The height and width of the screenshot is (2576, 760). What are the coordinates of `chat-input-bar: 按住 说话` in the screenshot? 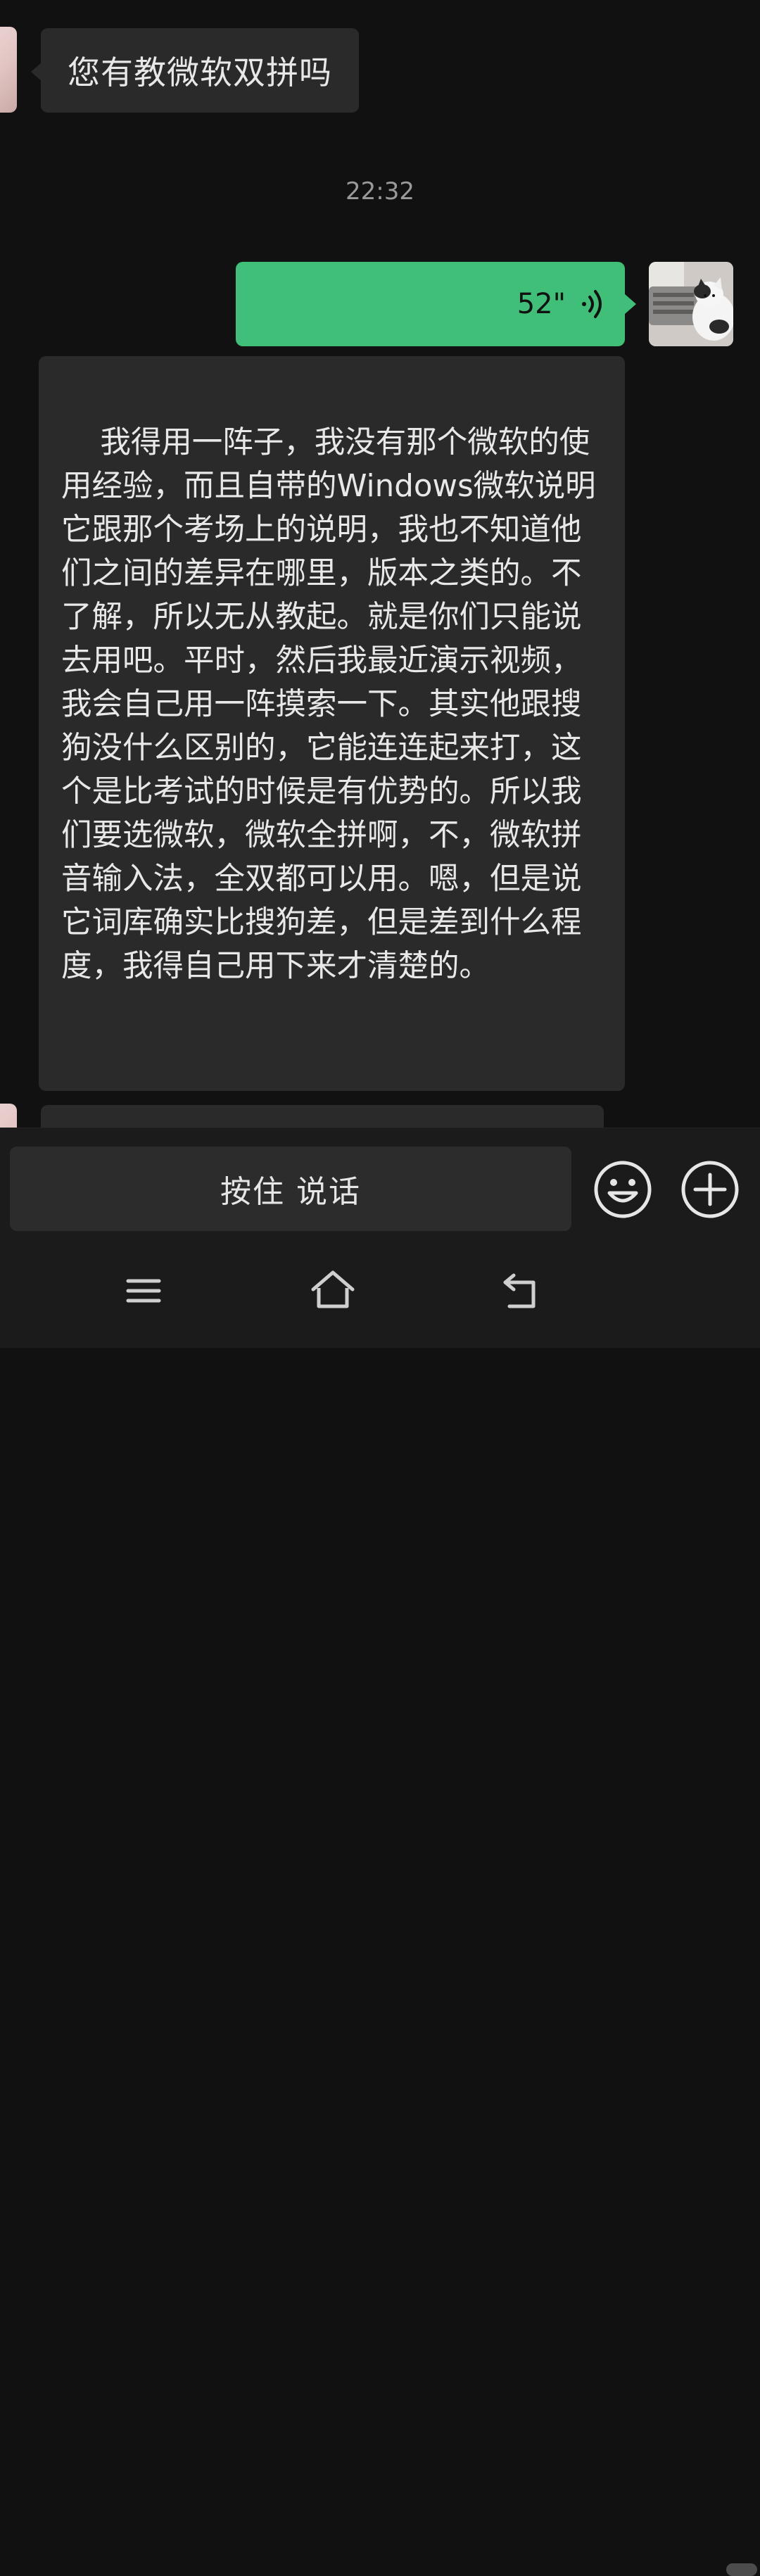 It's located at (380, 1181).